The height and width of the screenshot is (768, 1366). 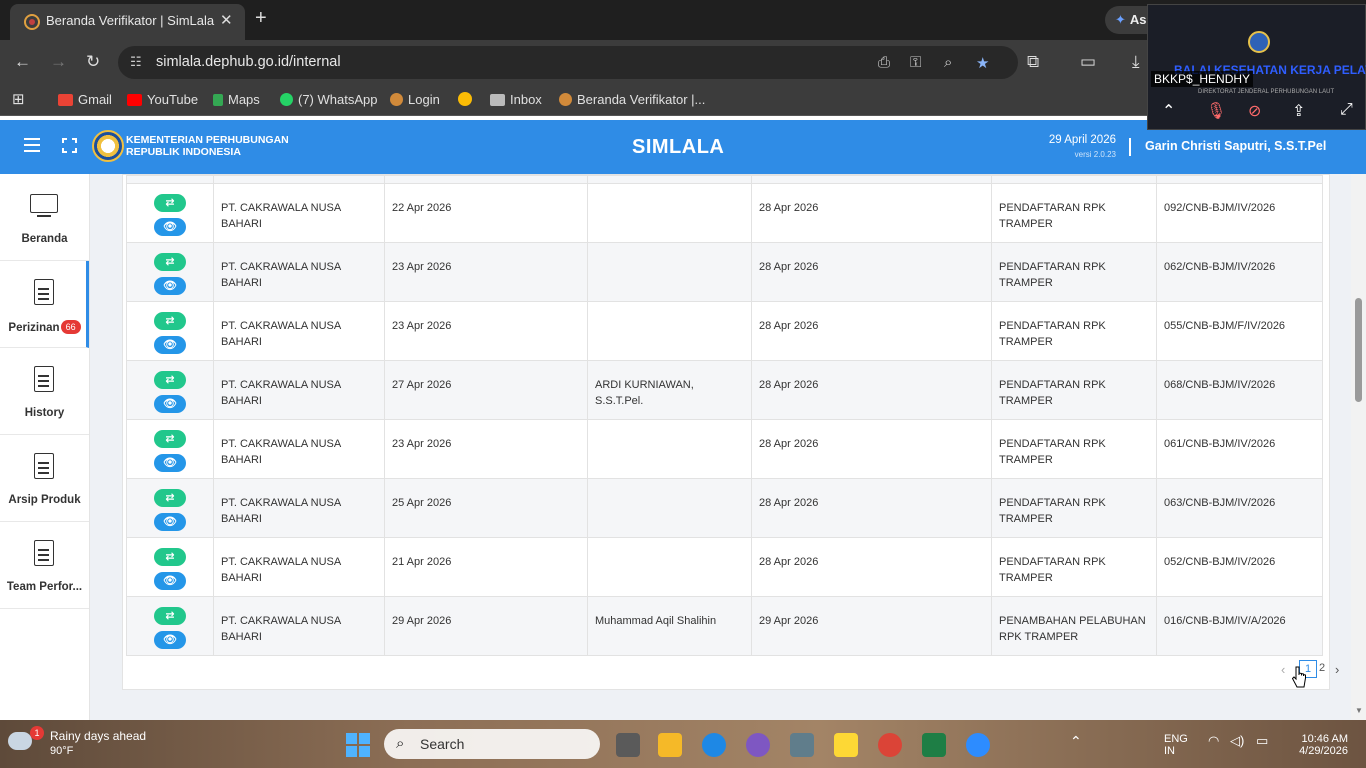 What do you see at coordinates (20, 741) in the screenshot?
I see `weather-cloud-icon` at bounding box center [20, 741].